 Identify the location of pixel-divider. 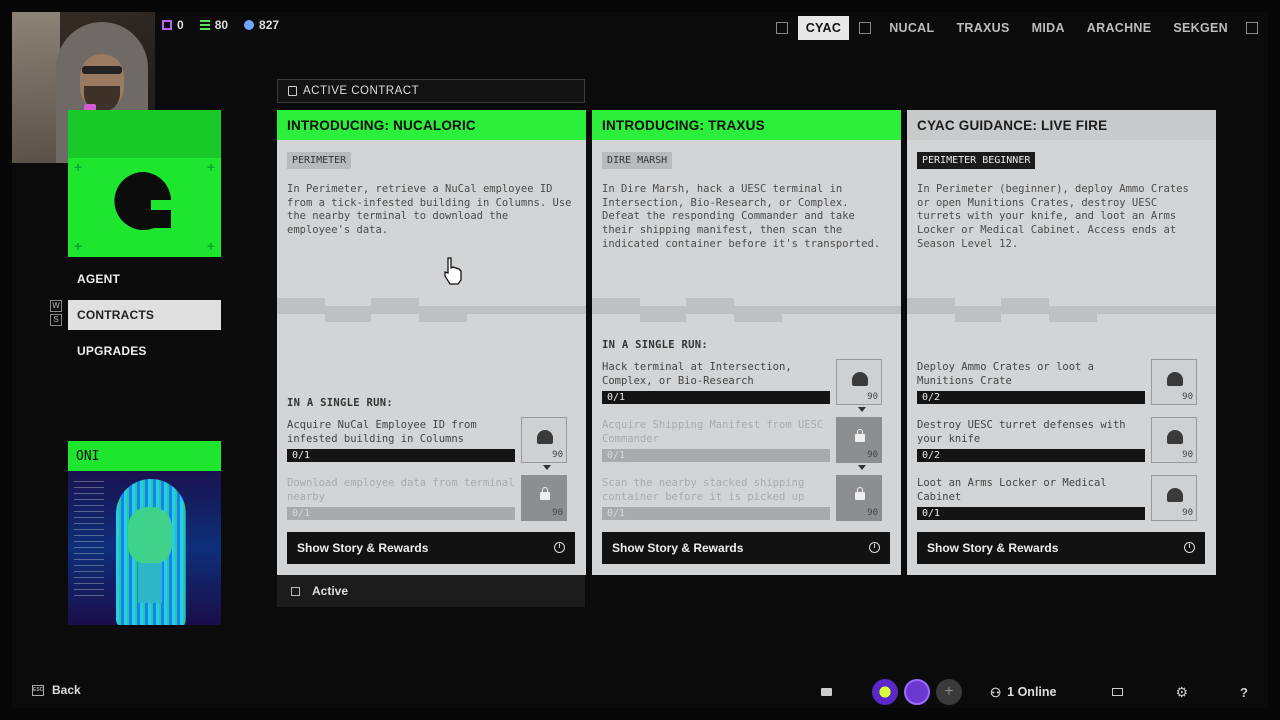
(1061, 310).